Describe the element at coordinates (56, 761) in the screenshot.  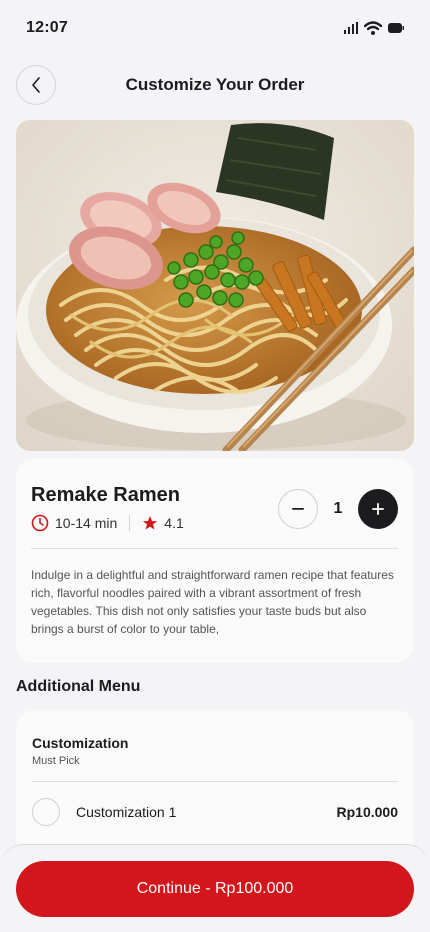
I see `customization-group-subtitle: Must Pick` at that location.